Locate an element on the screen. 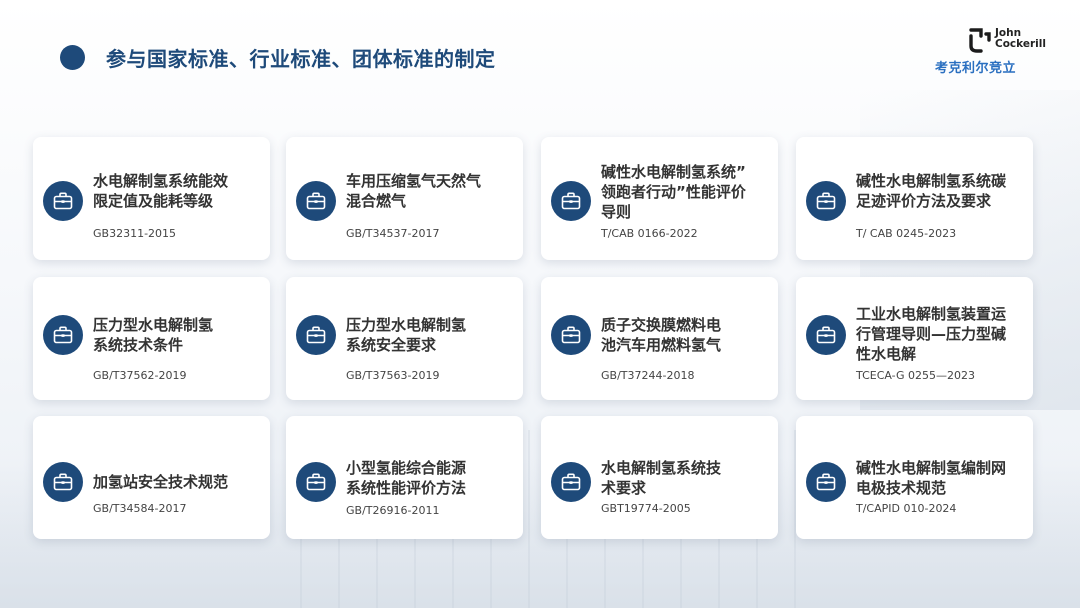 The height and width of the screenshot is (608, 1080). standard-code: GB/T37244-2018 is located at coordinates (648, 375).